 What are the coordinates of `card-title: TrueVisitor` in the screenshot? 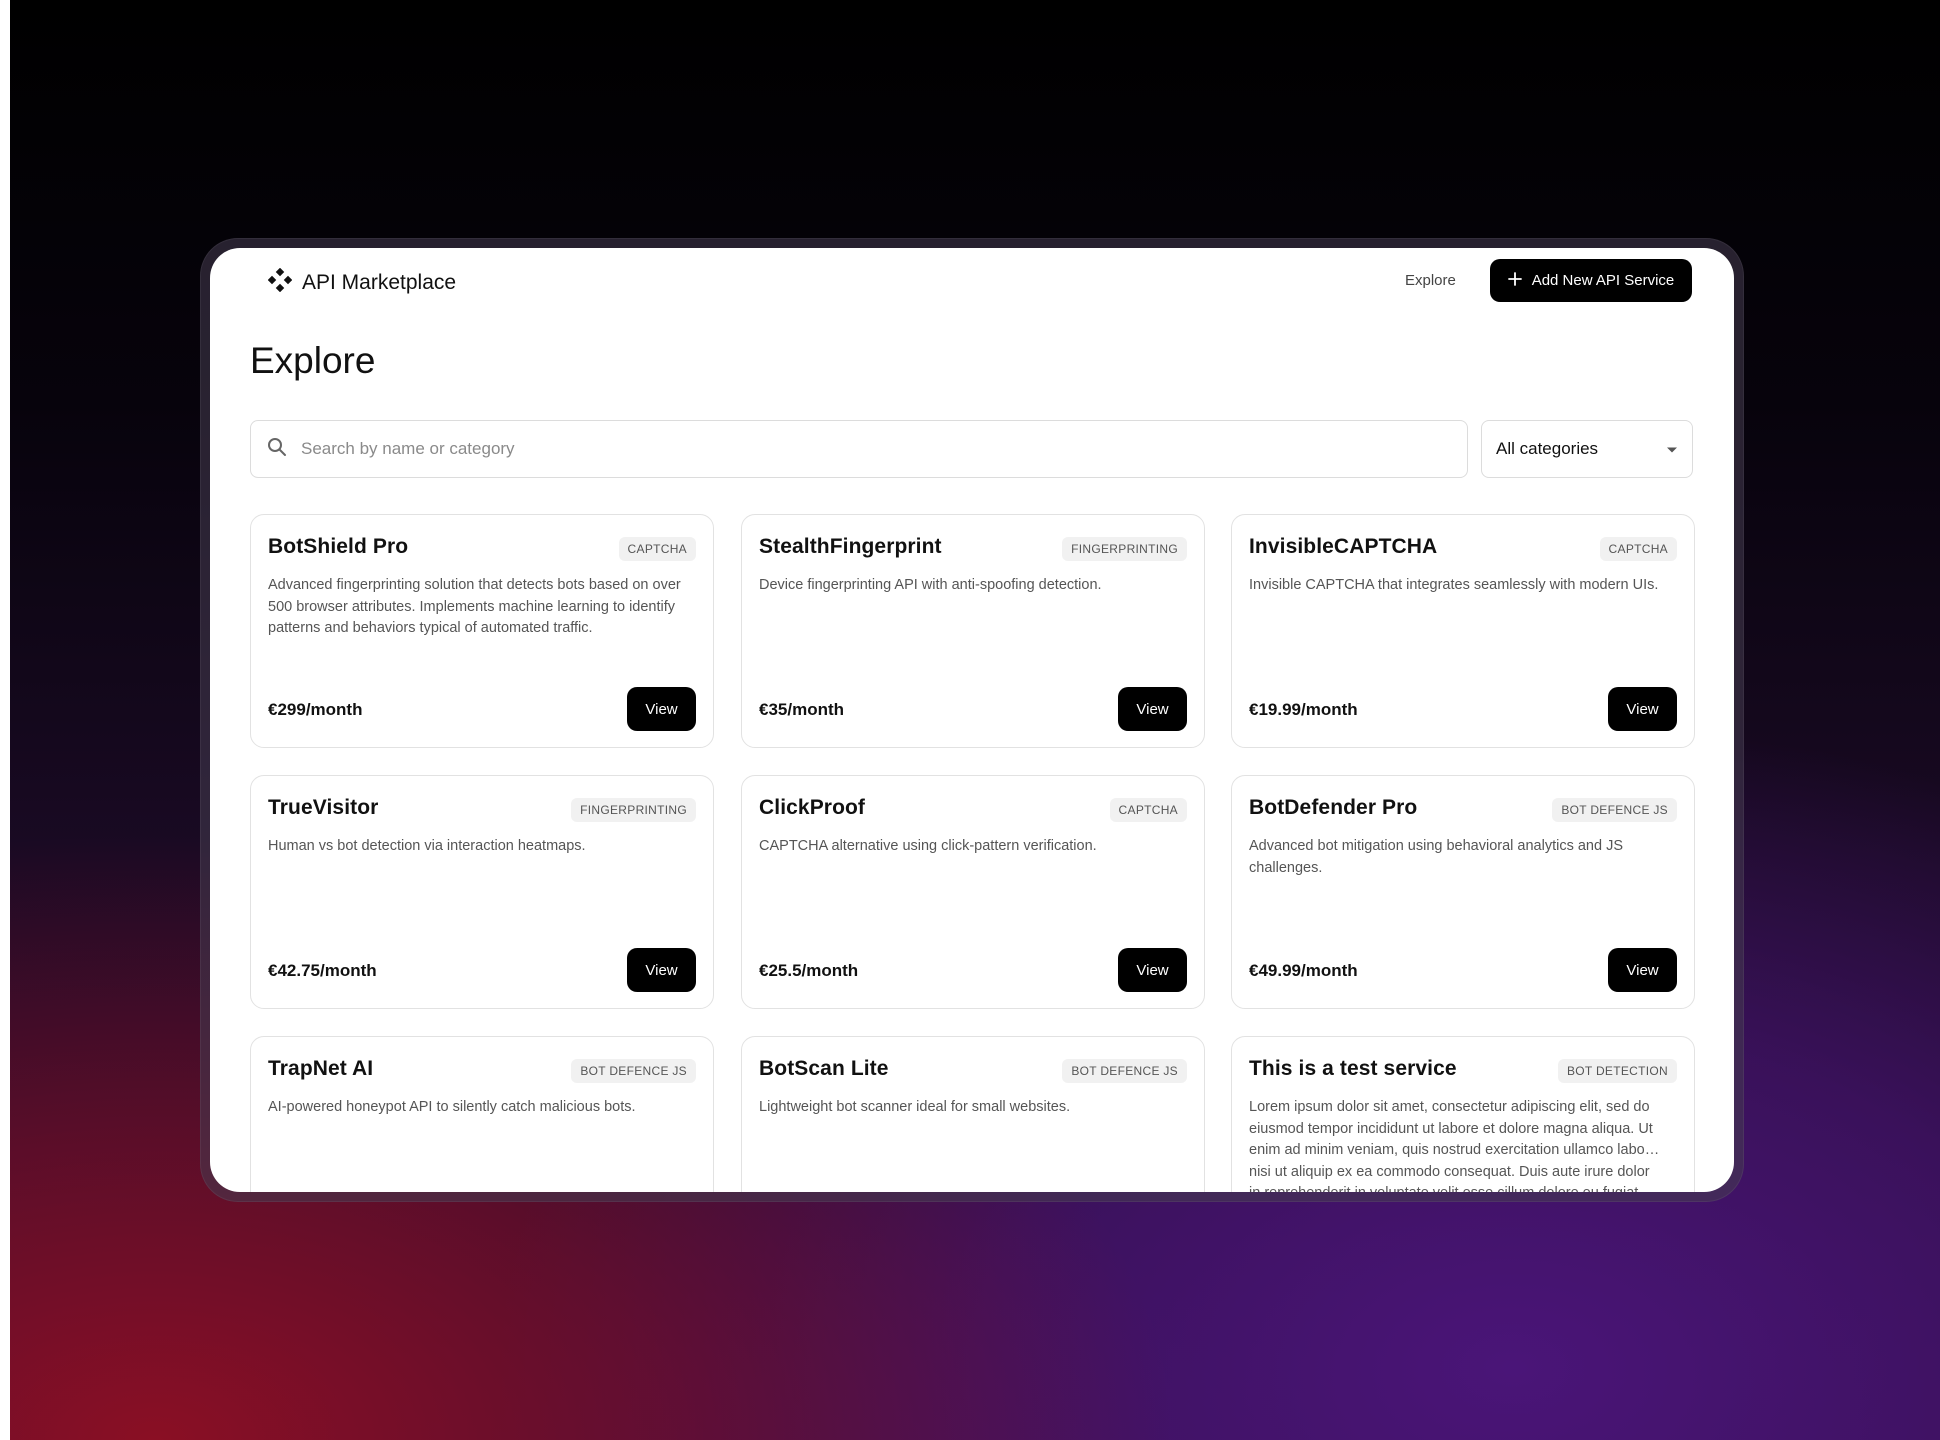 It's located at (323, 807).